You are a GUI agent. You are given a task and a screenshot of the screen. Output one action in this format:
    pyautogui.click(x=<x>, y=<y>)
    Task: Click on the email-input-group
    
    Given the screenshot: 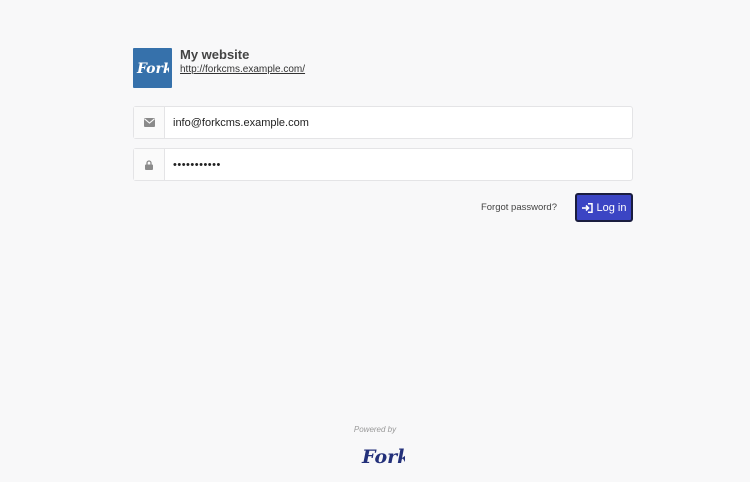 What is the action you would take?
    pyautogui.click(x=383, y=122)
    